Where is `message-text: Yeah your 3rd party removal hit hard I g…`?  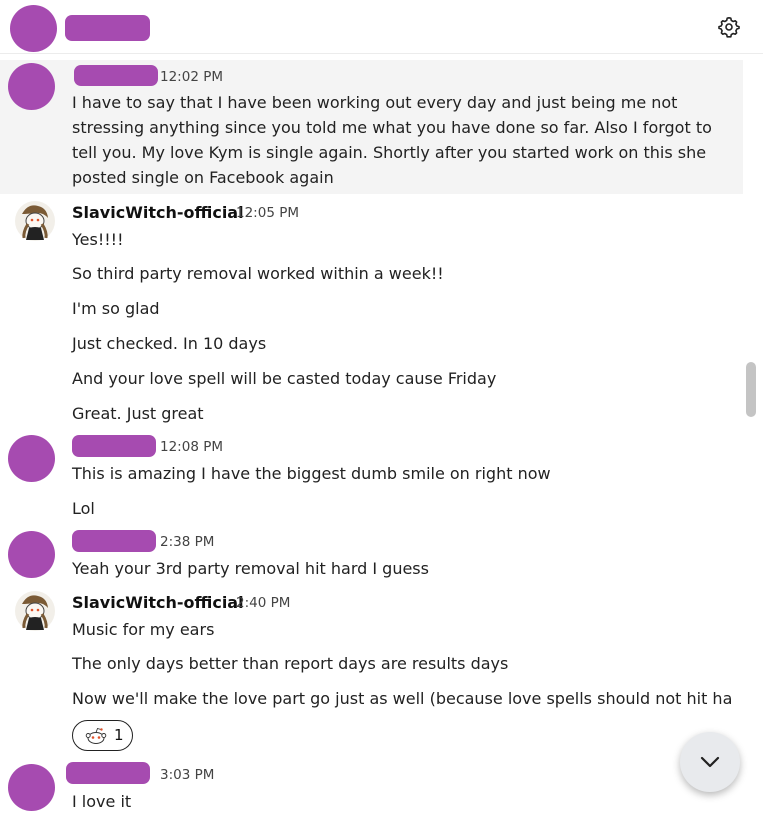 message-text: Yeah your 3rd party removal hit hard I g… is located at coordinates (250, 568).